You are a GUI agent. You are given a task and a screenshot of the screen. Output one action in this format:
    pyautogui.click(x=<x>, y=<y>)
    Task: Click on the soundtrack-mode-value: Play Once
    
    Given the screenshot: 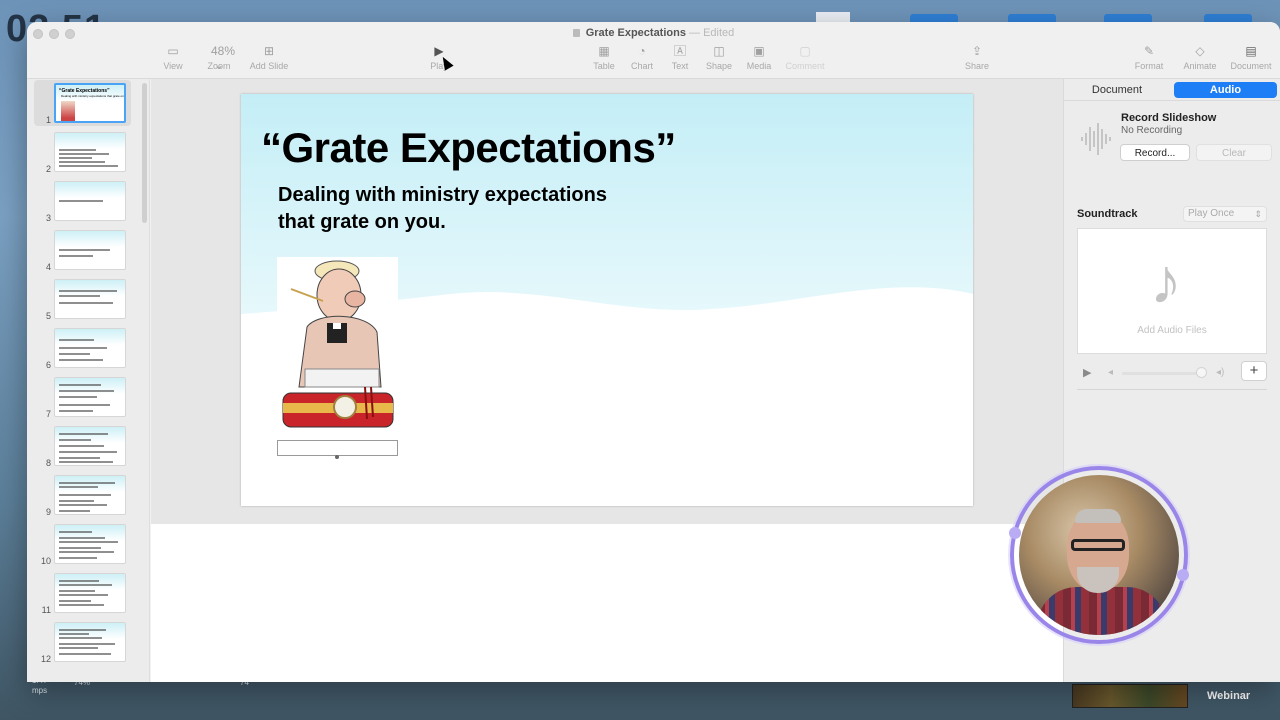 What is the action you would take?
    pyautogui.click(x=1211, y=213)
    